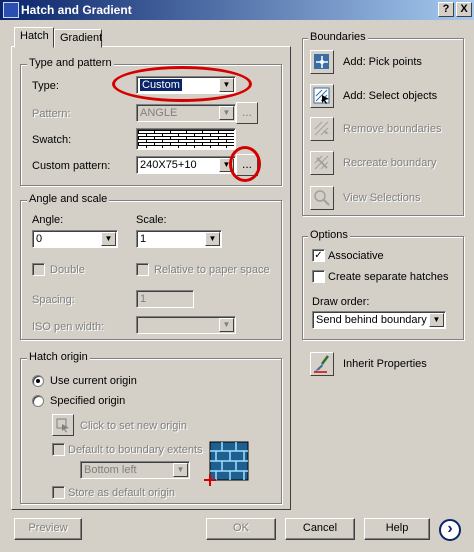  Describe the element at coordinates (53, 300) in the screenshot. I see `spacing-label: Spacing:` at that location.